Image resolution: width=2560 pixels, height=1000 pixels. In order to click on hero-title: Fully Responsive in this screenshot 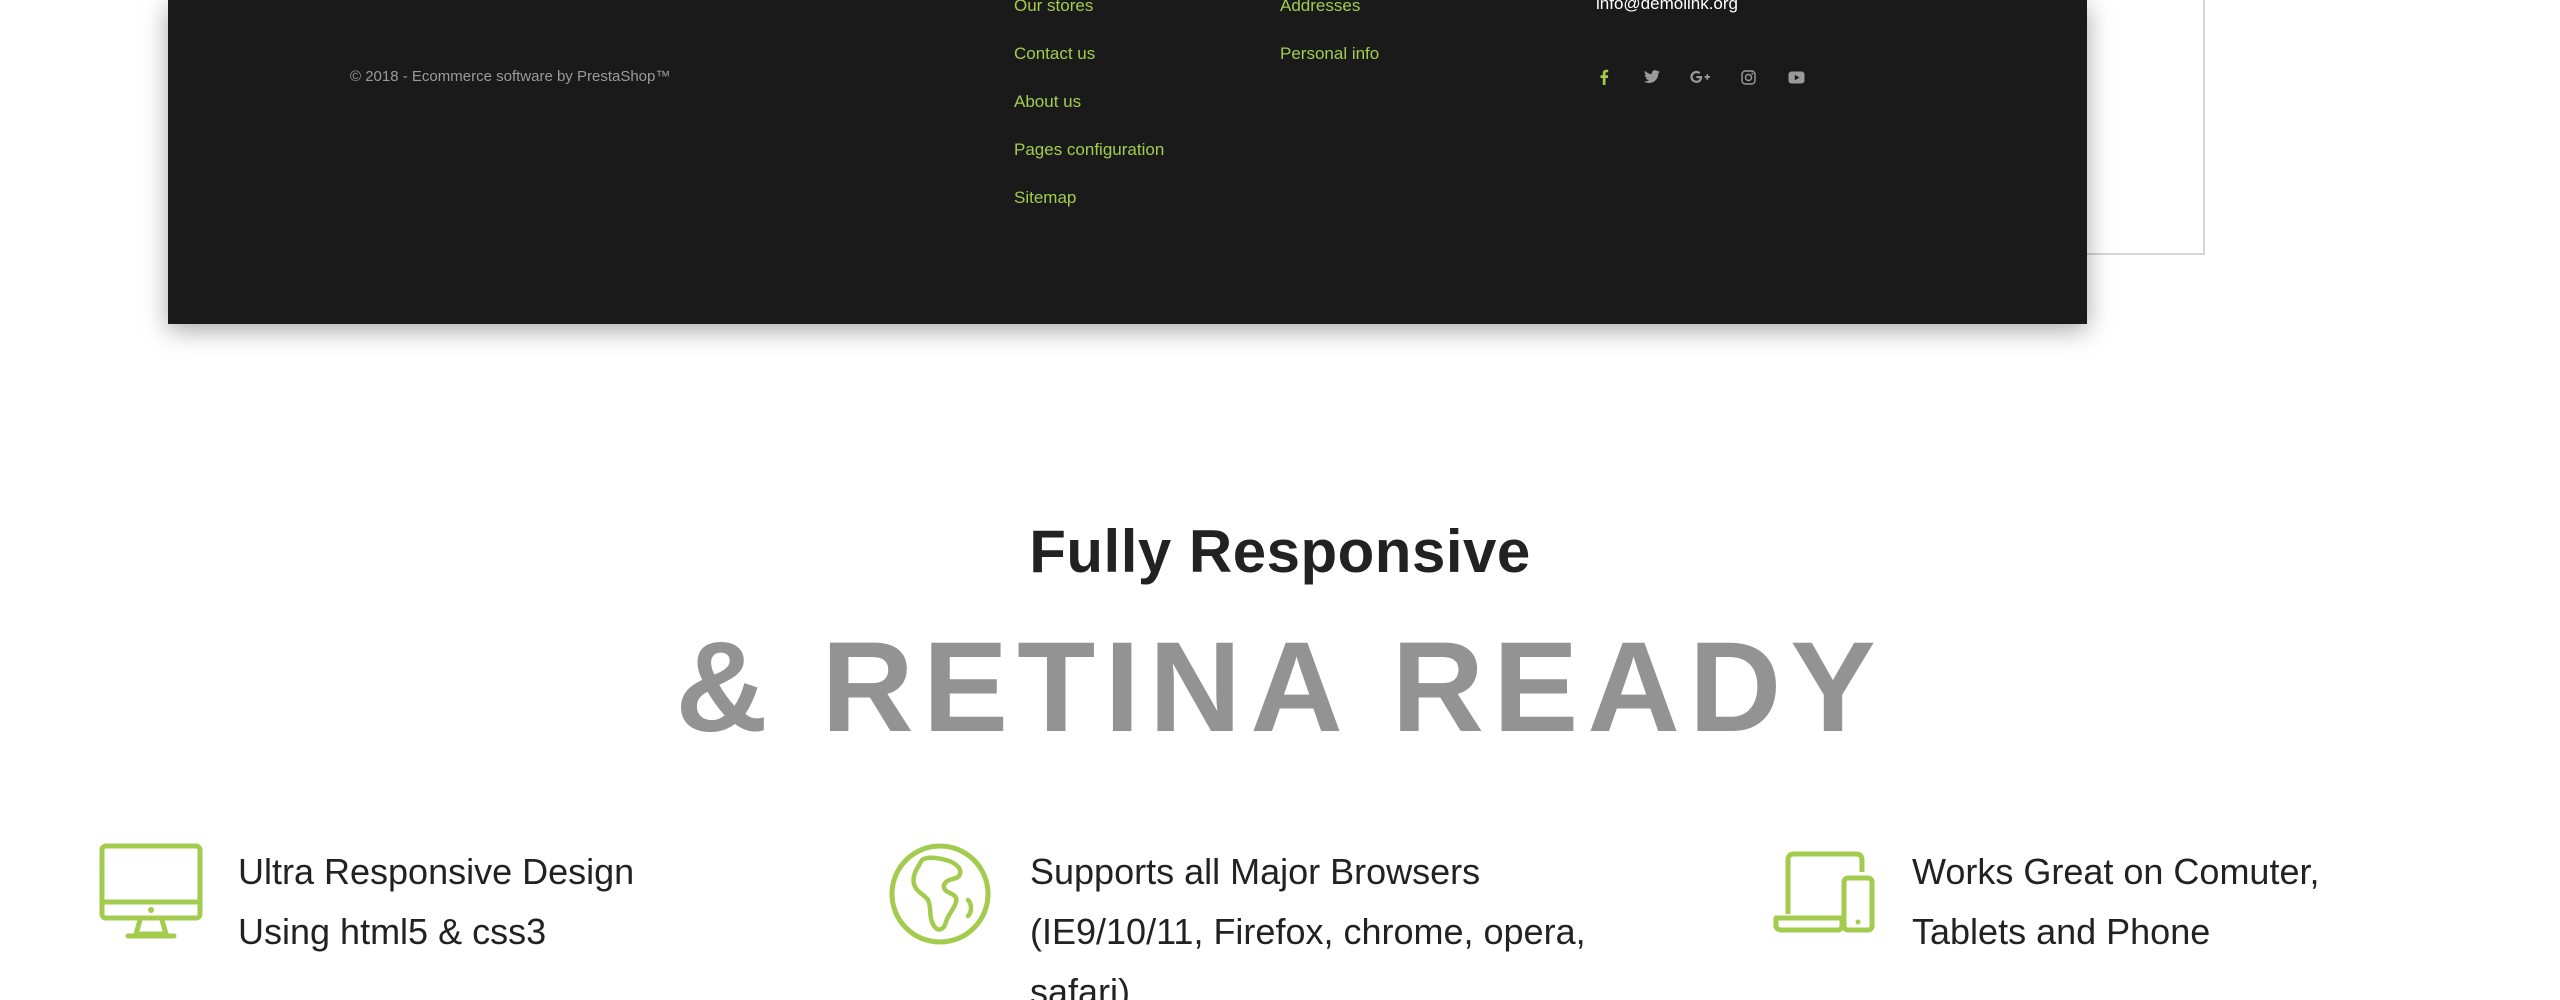, I will do `click(1280, 551)`.